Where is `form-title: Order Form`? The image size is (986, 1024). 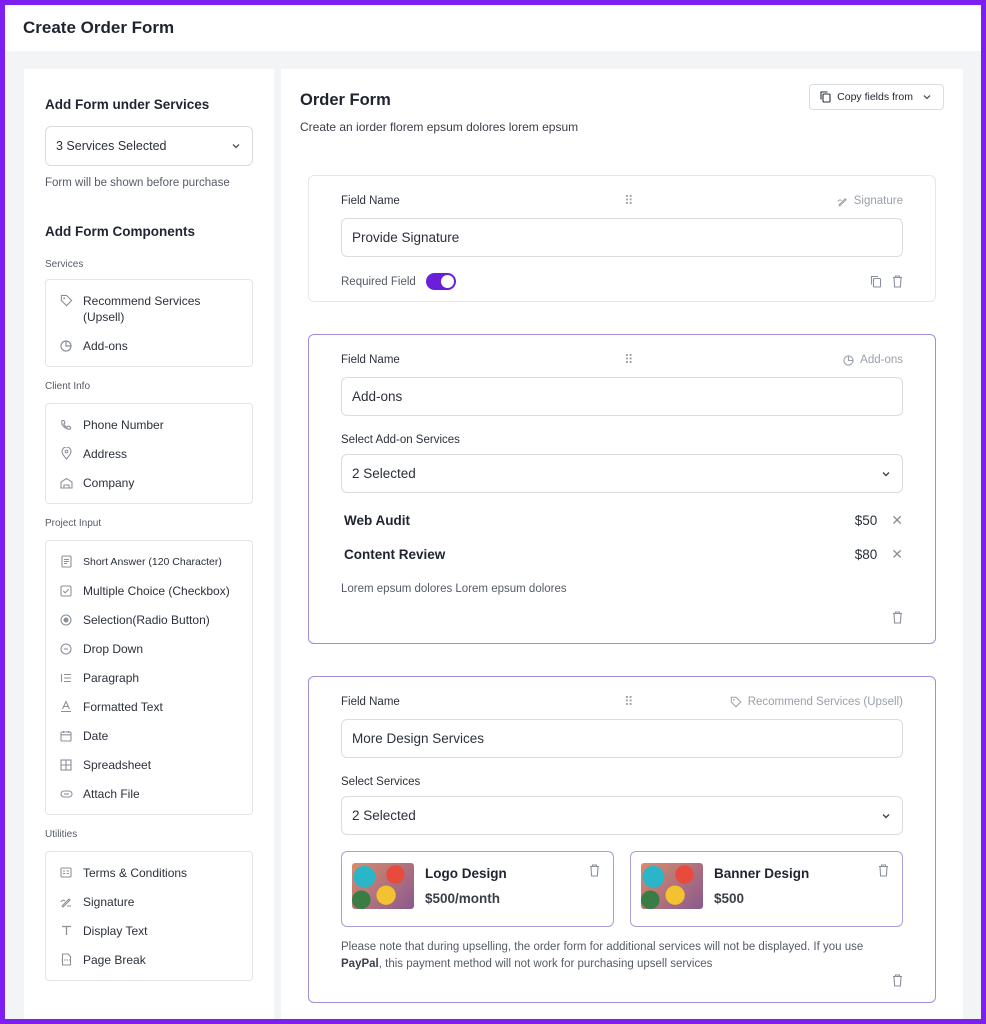
form-title: Order Form is located at coordinates (345, 100).